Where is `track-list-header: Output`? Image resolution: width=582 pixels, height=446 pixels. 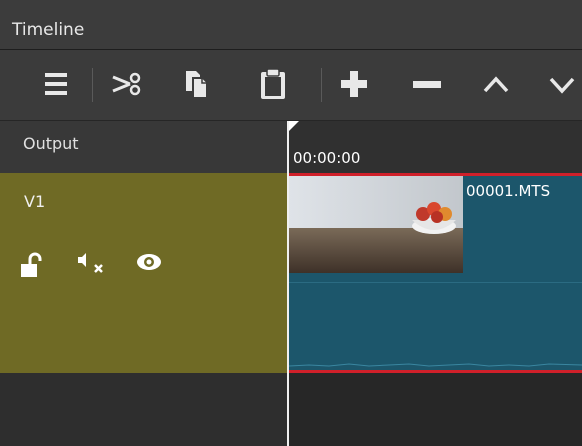
track-list-header: Output is located at coordinates (143, 147).